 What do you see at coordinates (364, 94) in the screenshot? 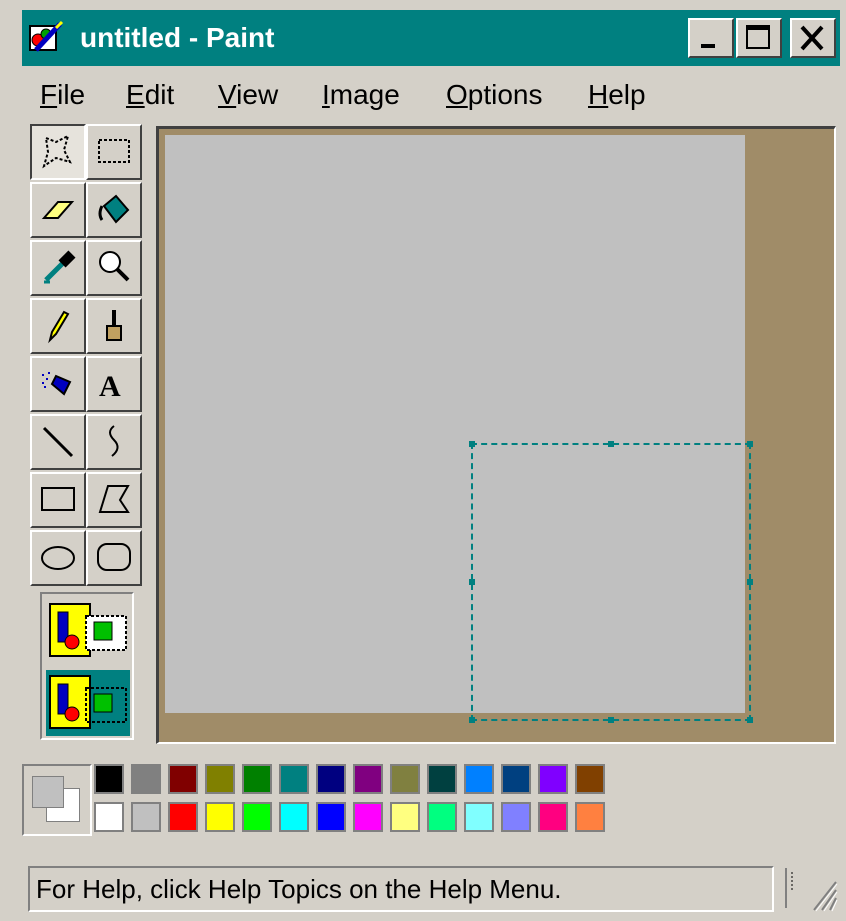
I see `menu-image-label: mage` at bounding box center [364, 94].